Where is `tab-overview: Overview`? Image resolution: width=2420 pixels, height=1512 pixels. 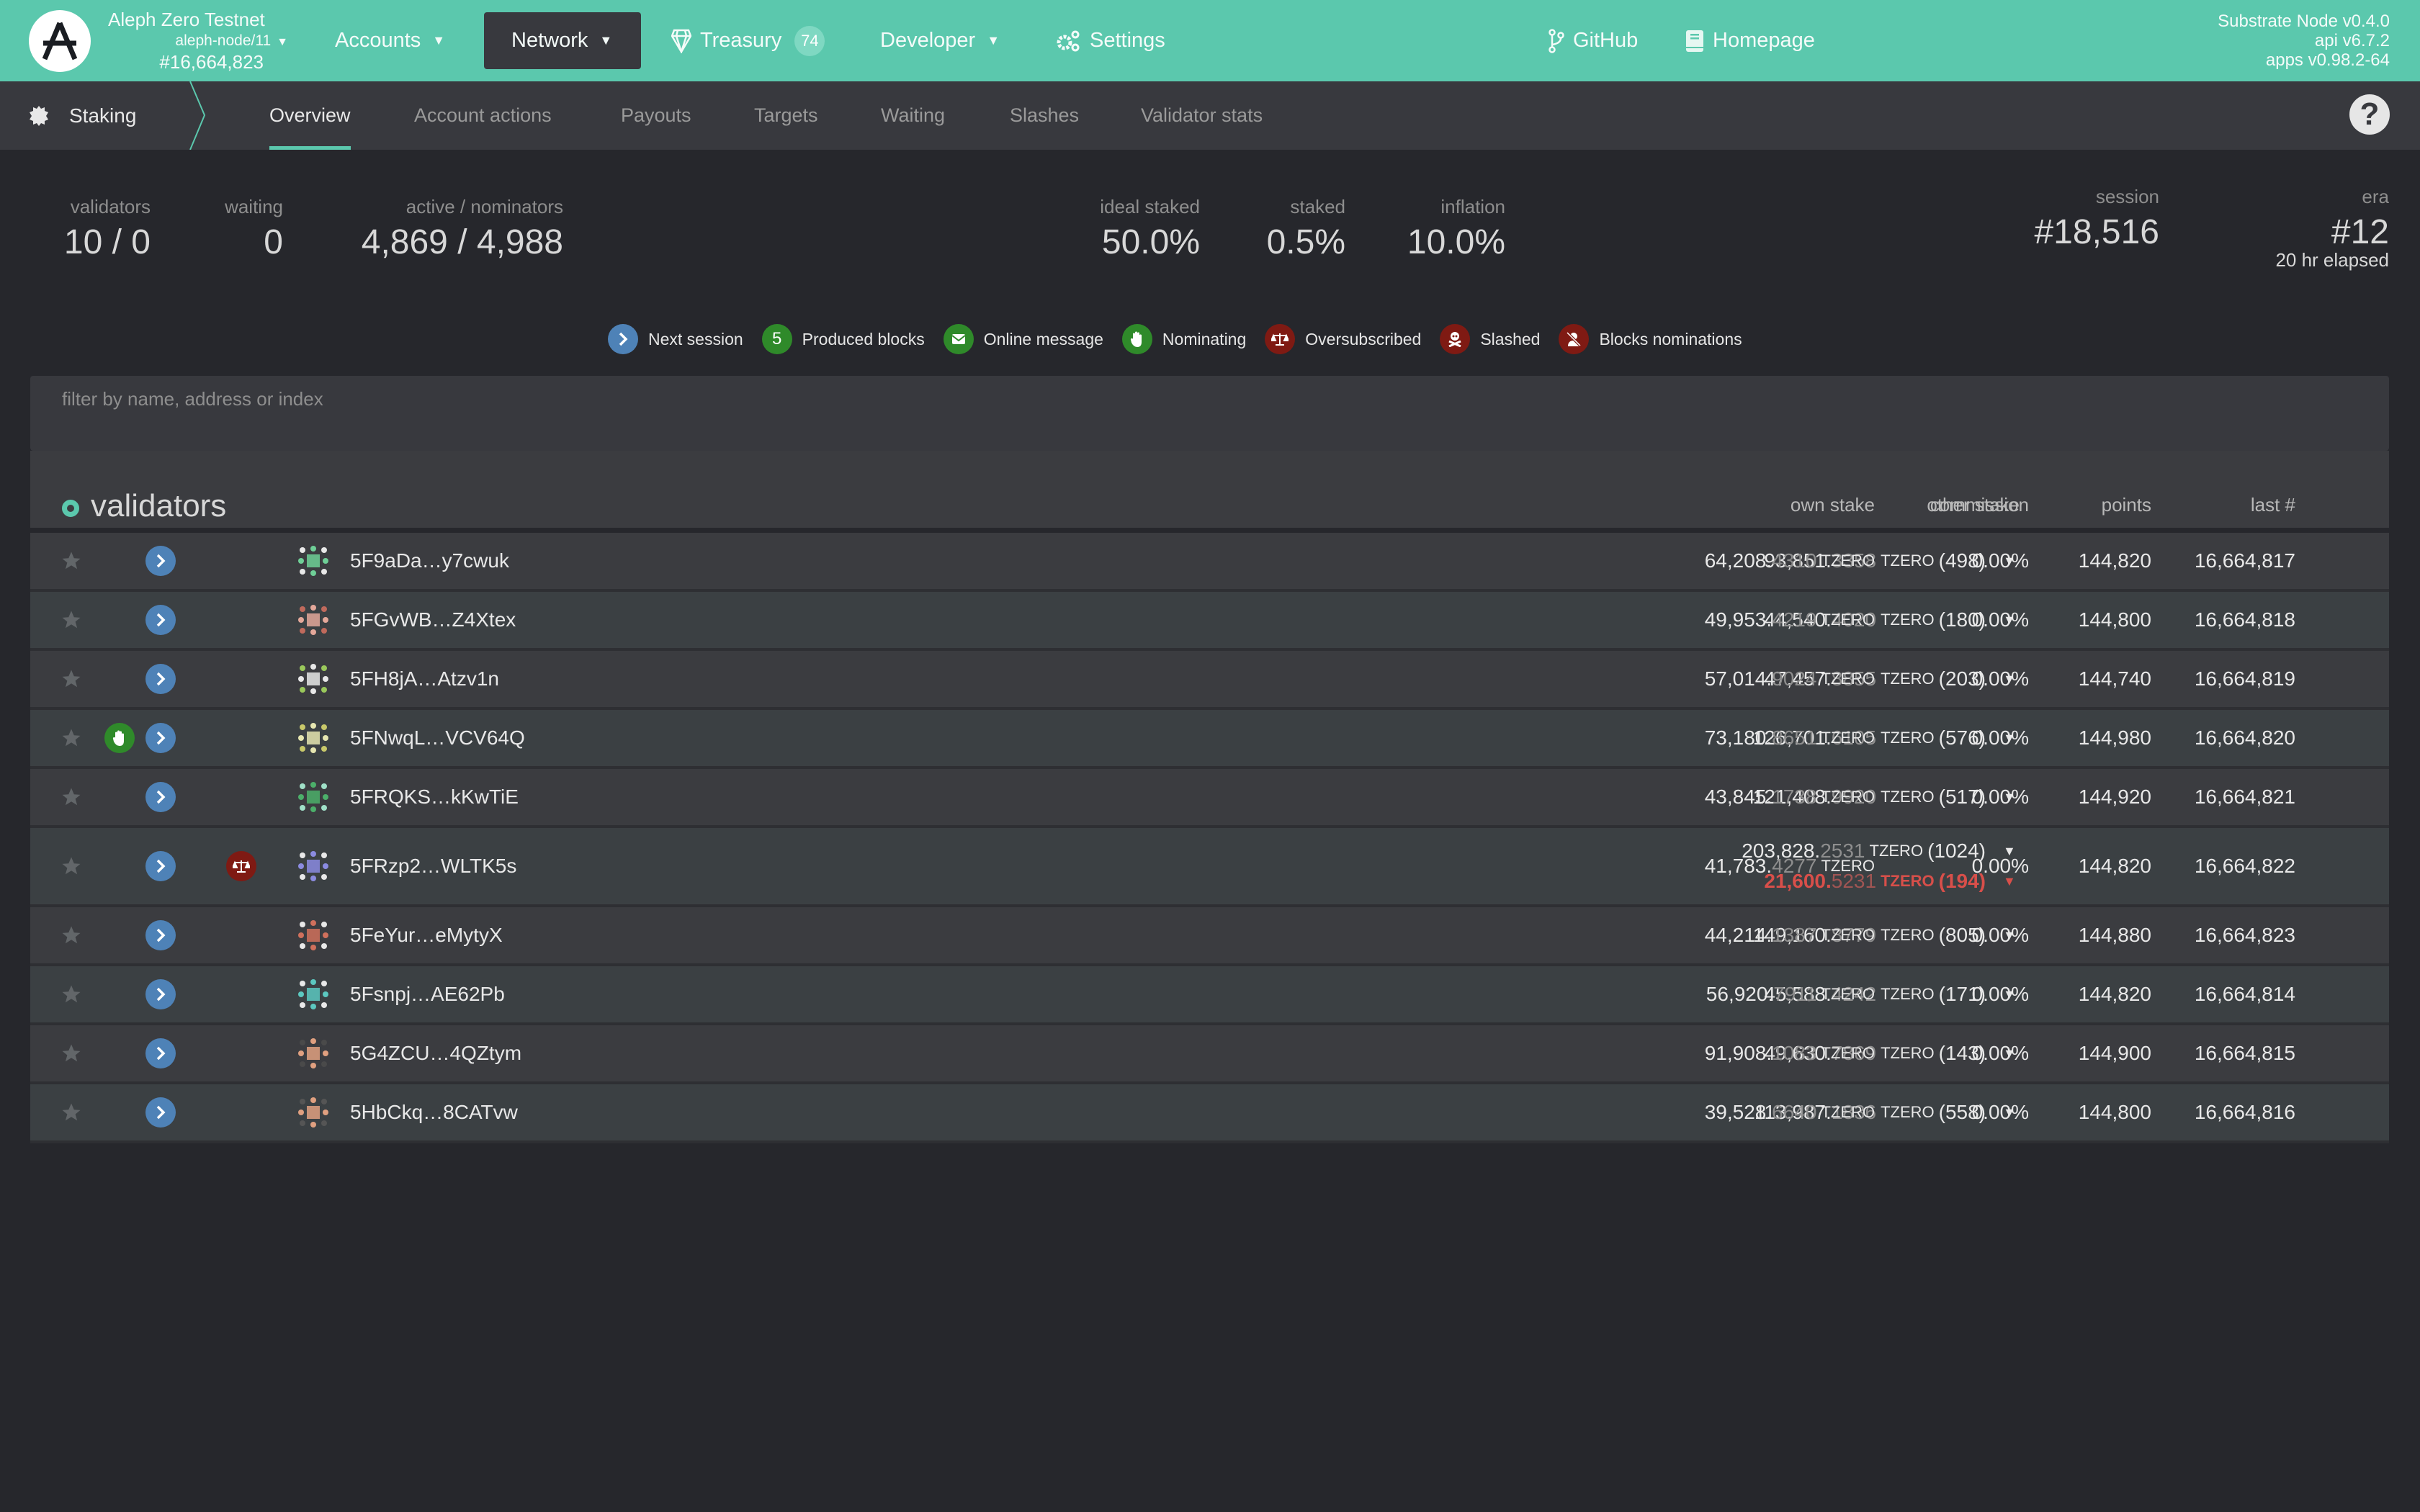 tab-overview: Overview is located at coordinates (310, 115).